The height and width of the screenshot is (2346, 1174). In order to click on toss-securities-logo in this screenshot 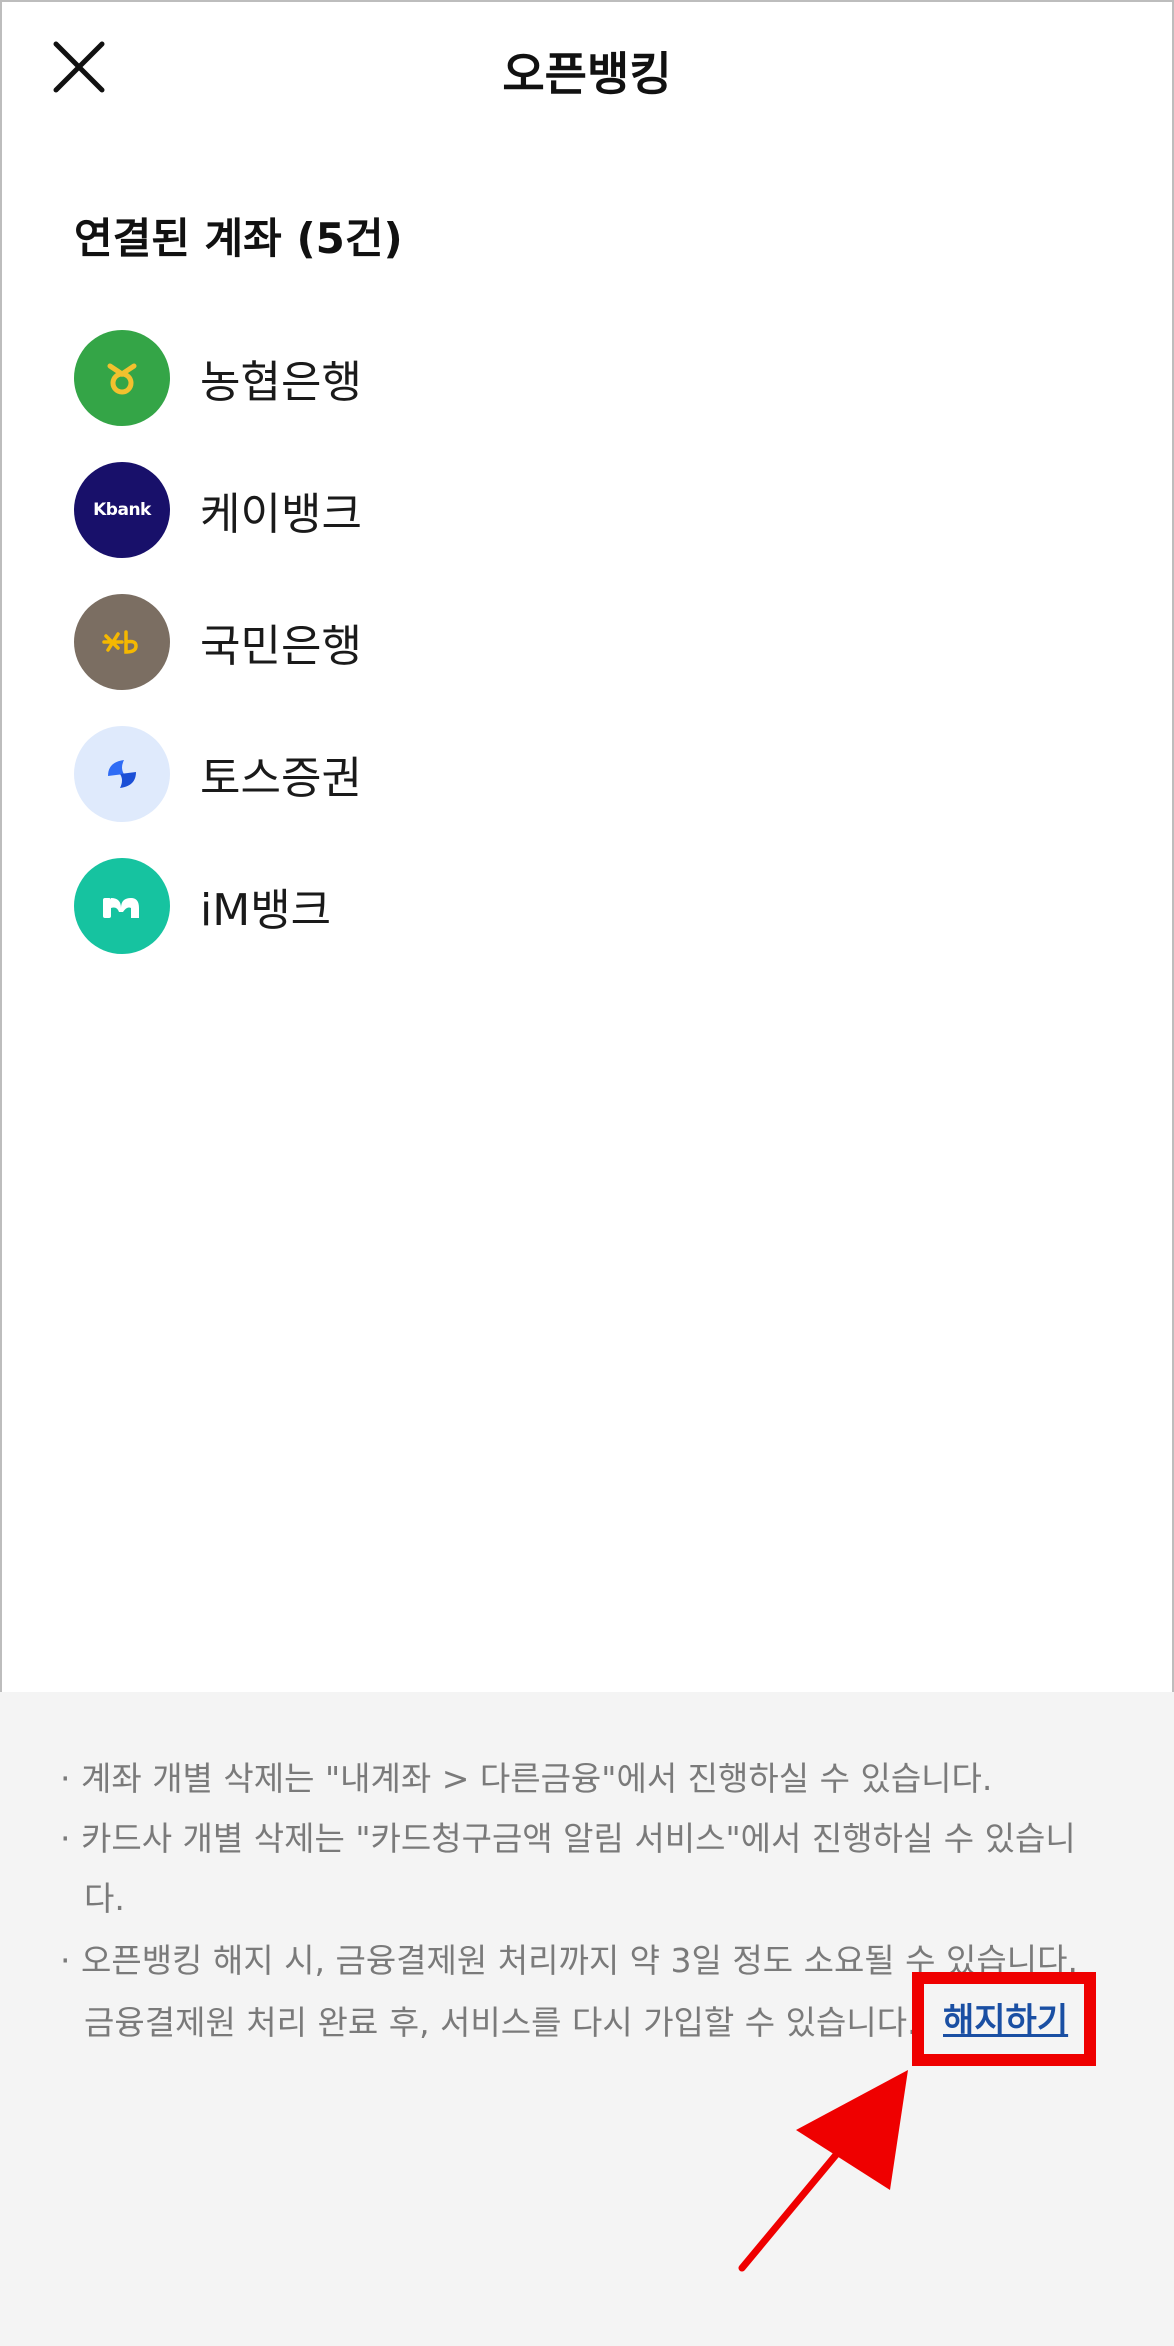, I will do `click(122, 774)`.